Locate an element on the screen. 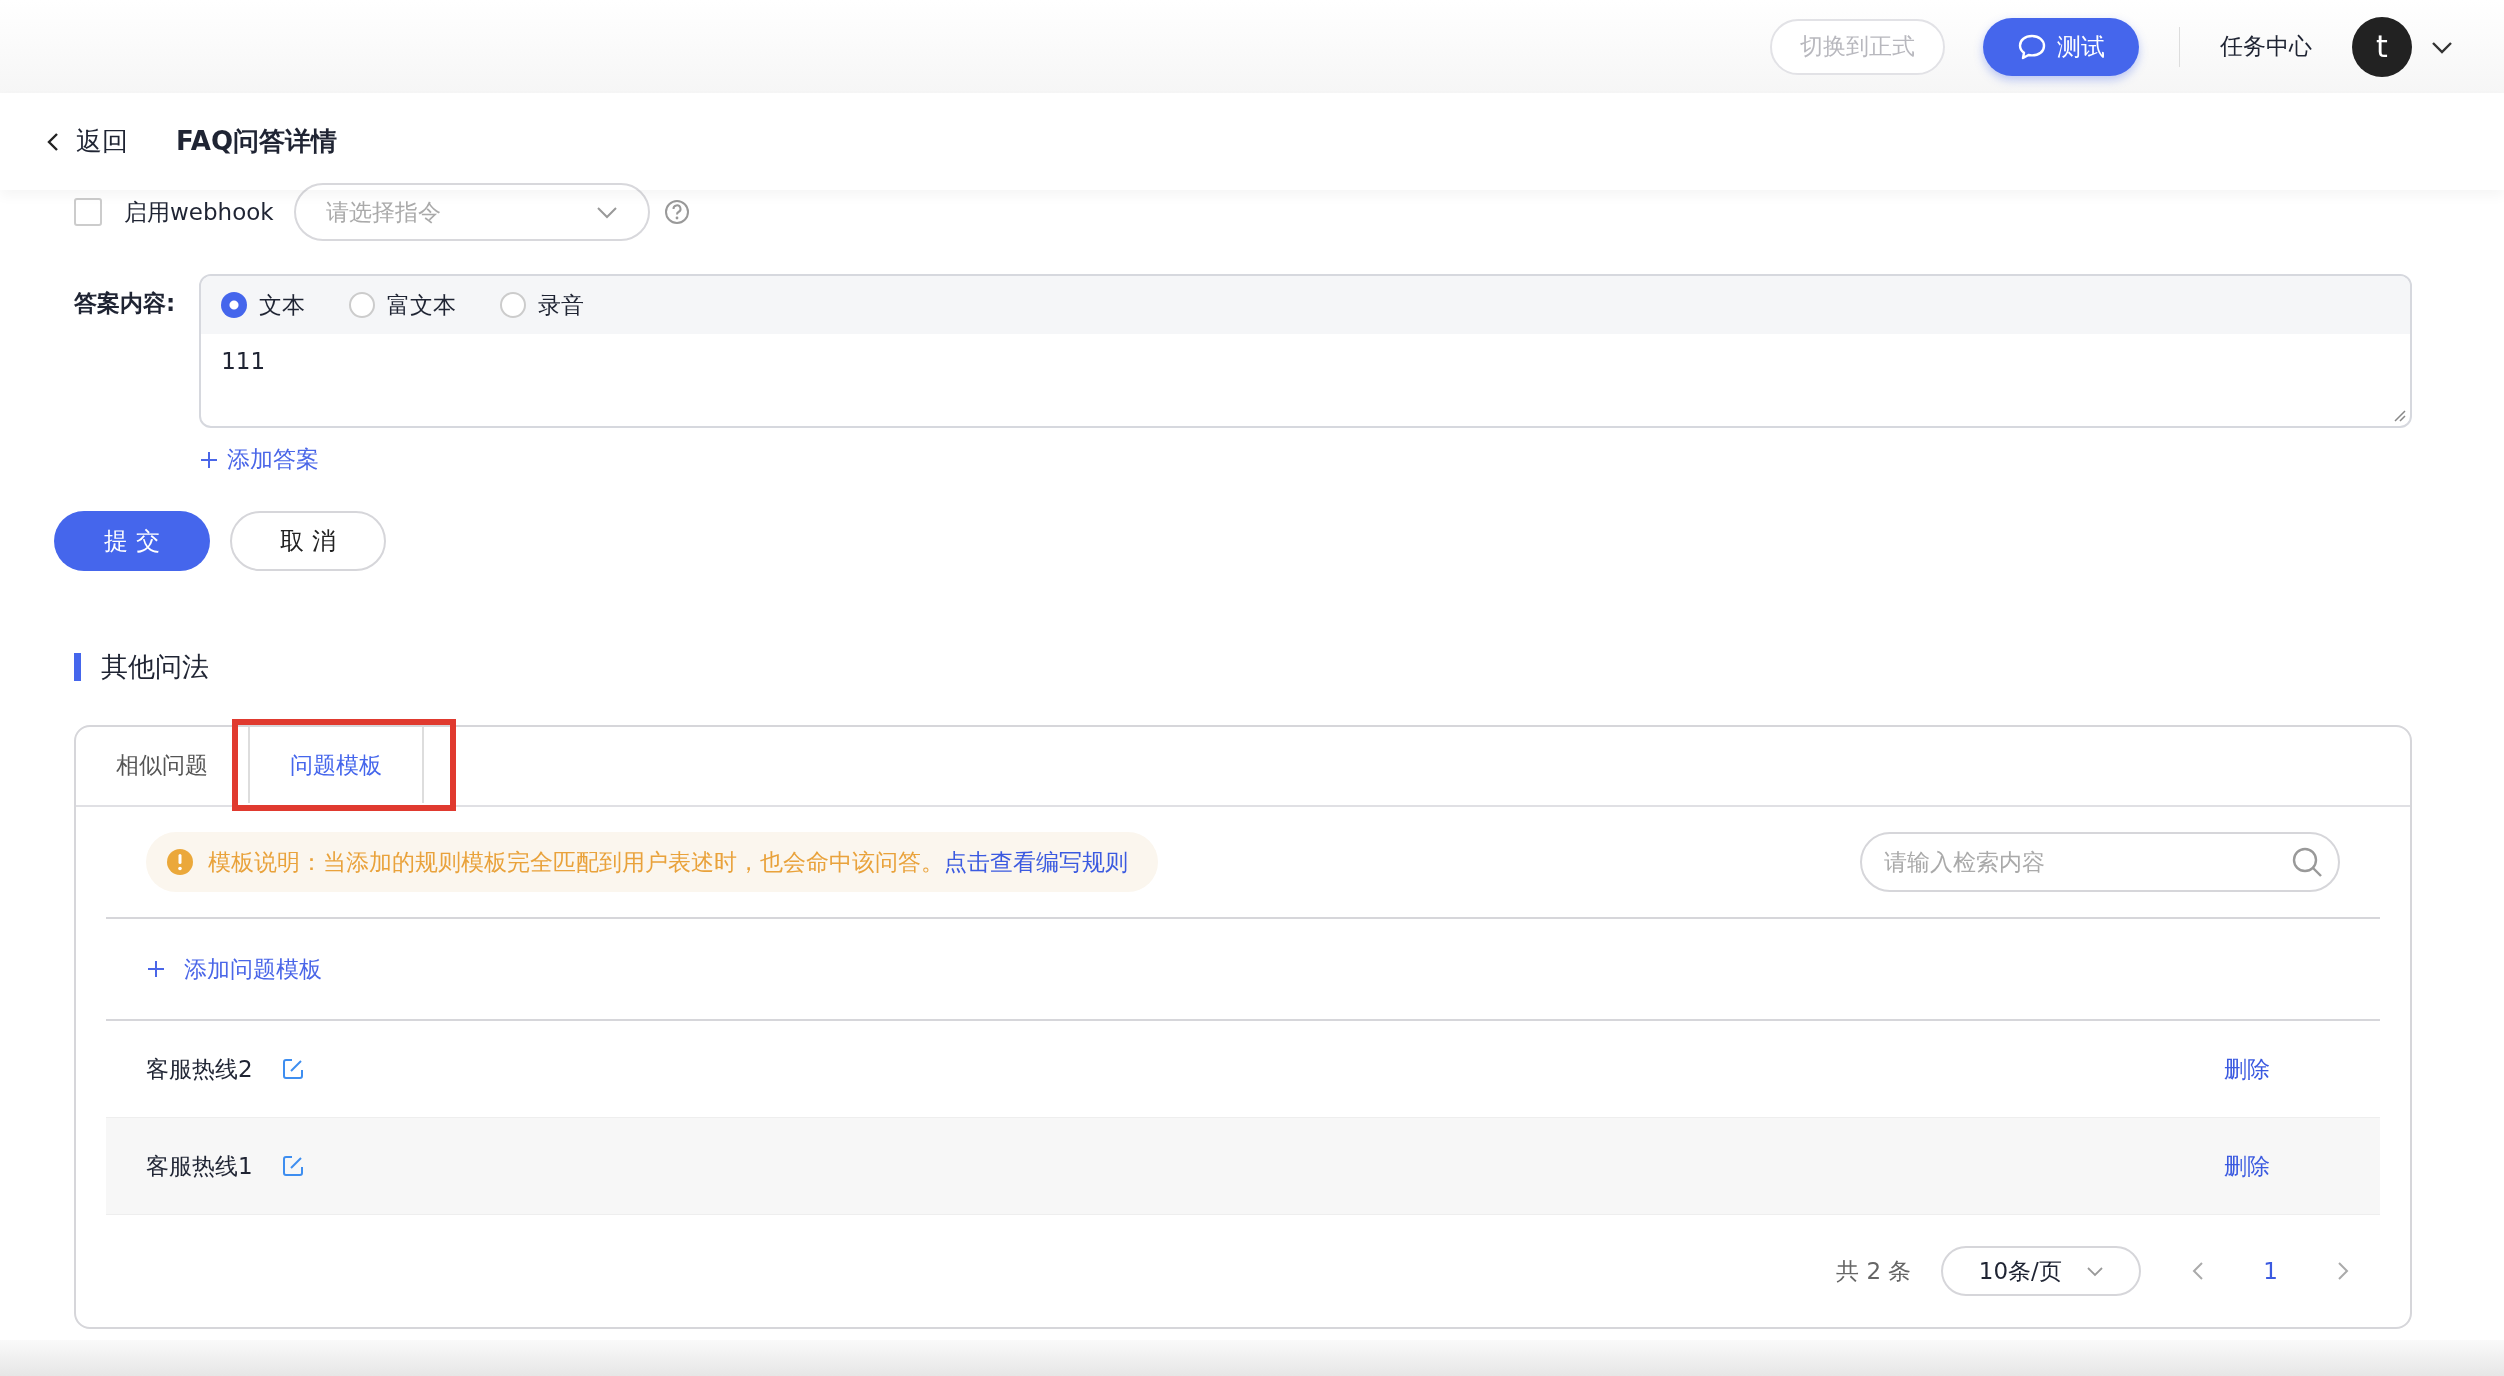 The height and width of the screenshot is (1376, 2504). total-count: 共 2 条 is located at coordinates (1874, 1271).